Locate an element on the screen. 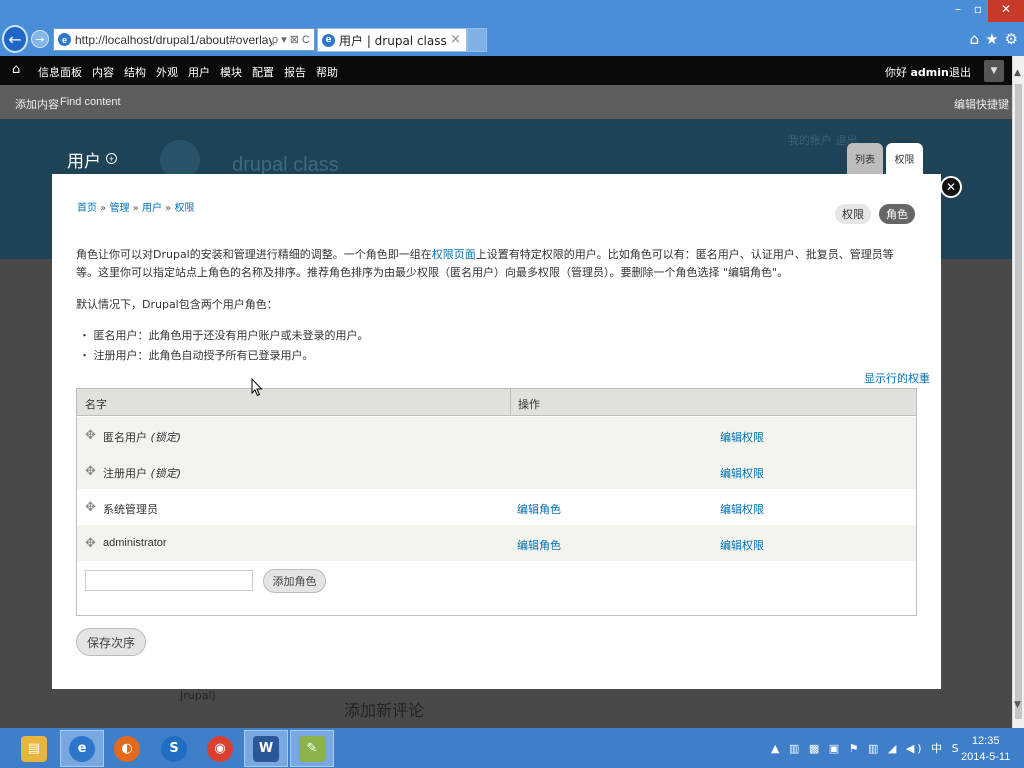  firefox-icon: ◐ is located at coordinates (127, 748).